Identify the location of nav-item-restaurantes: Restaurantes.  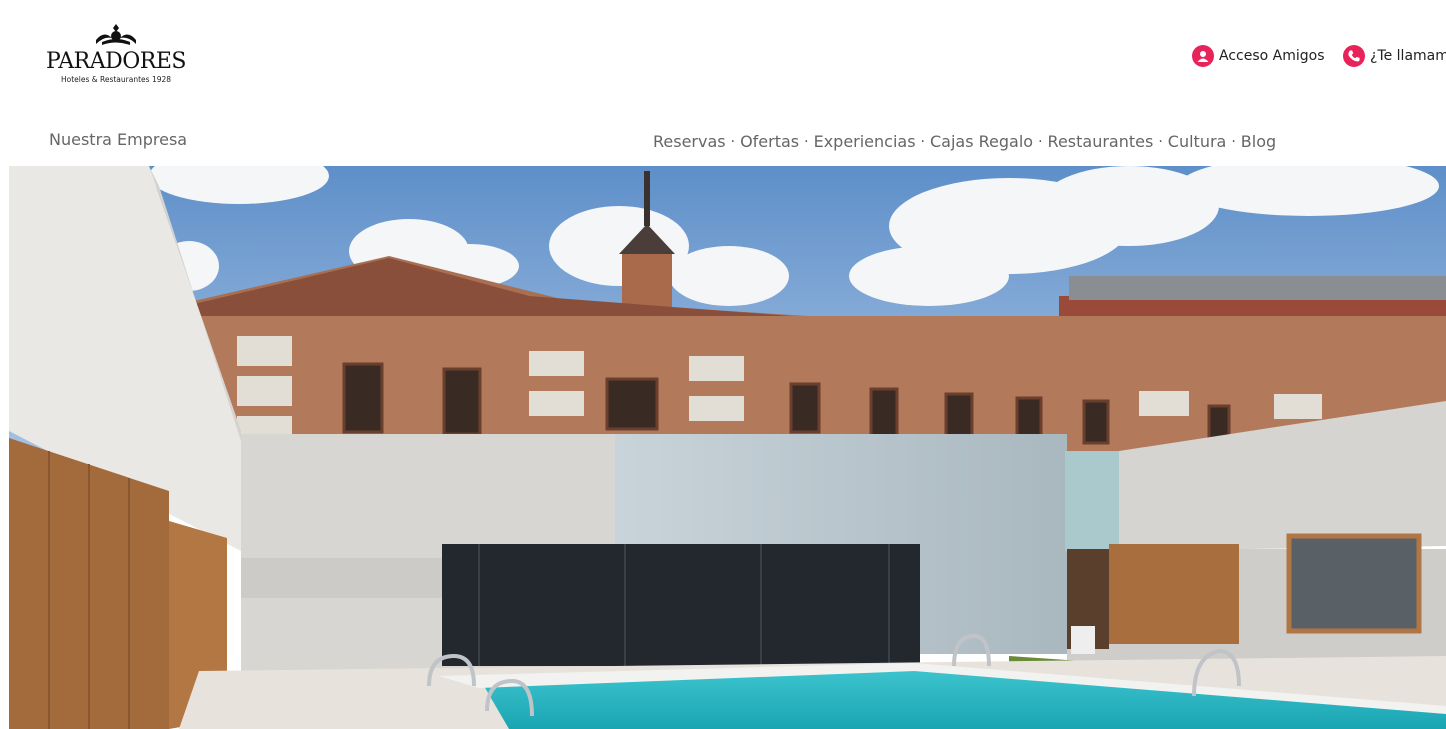
(1101, 141).